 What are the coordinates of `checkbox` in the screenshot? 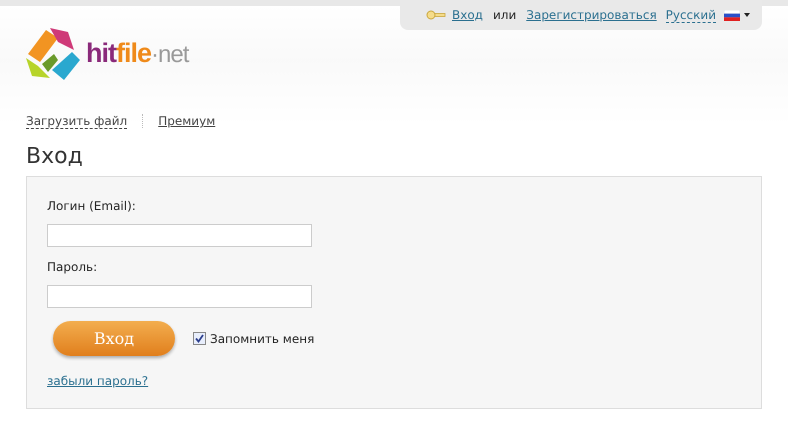 It's located at (199, 338).